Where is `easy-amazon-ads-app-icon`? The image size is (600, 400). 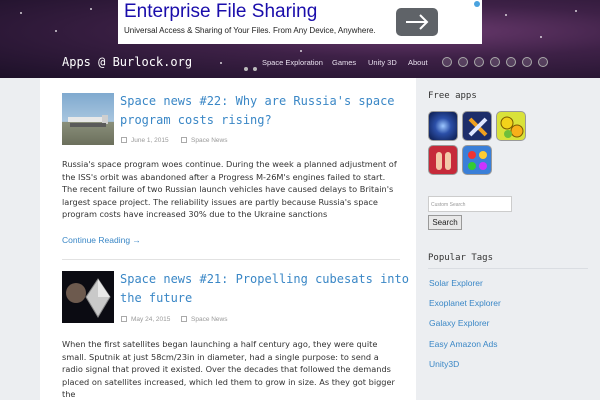
easy-amazon-ads-app-icon is located at coordinates (443, 160).